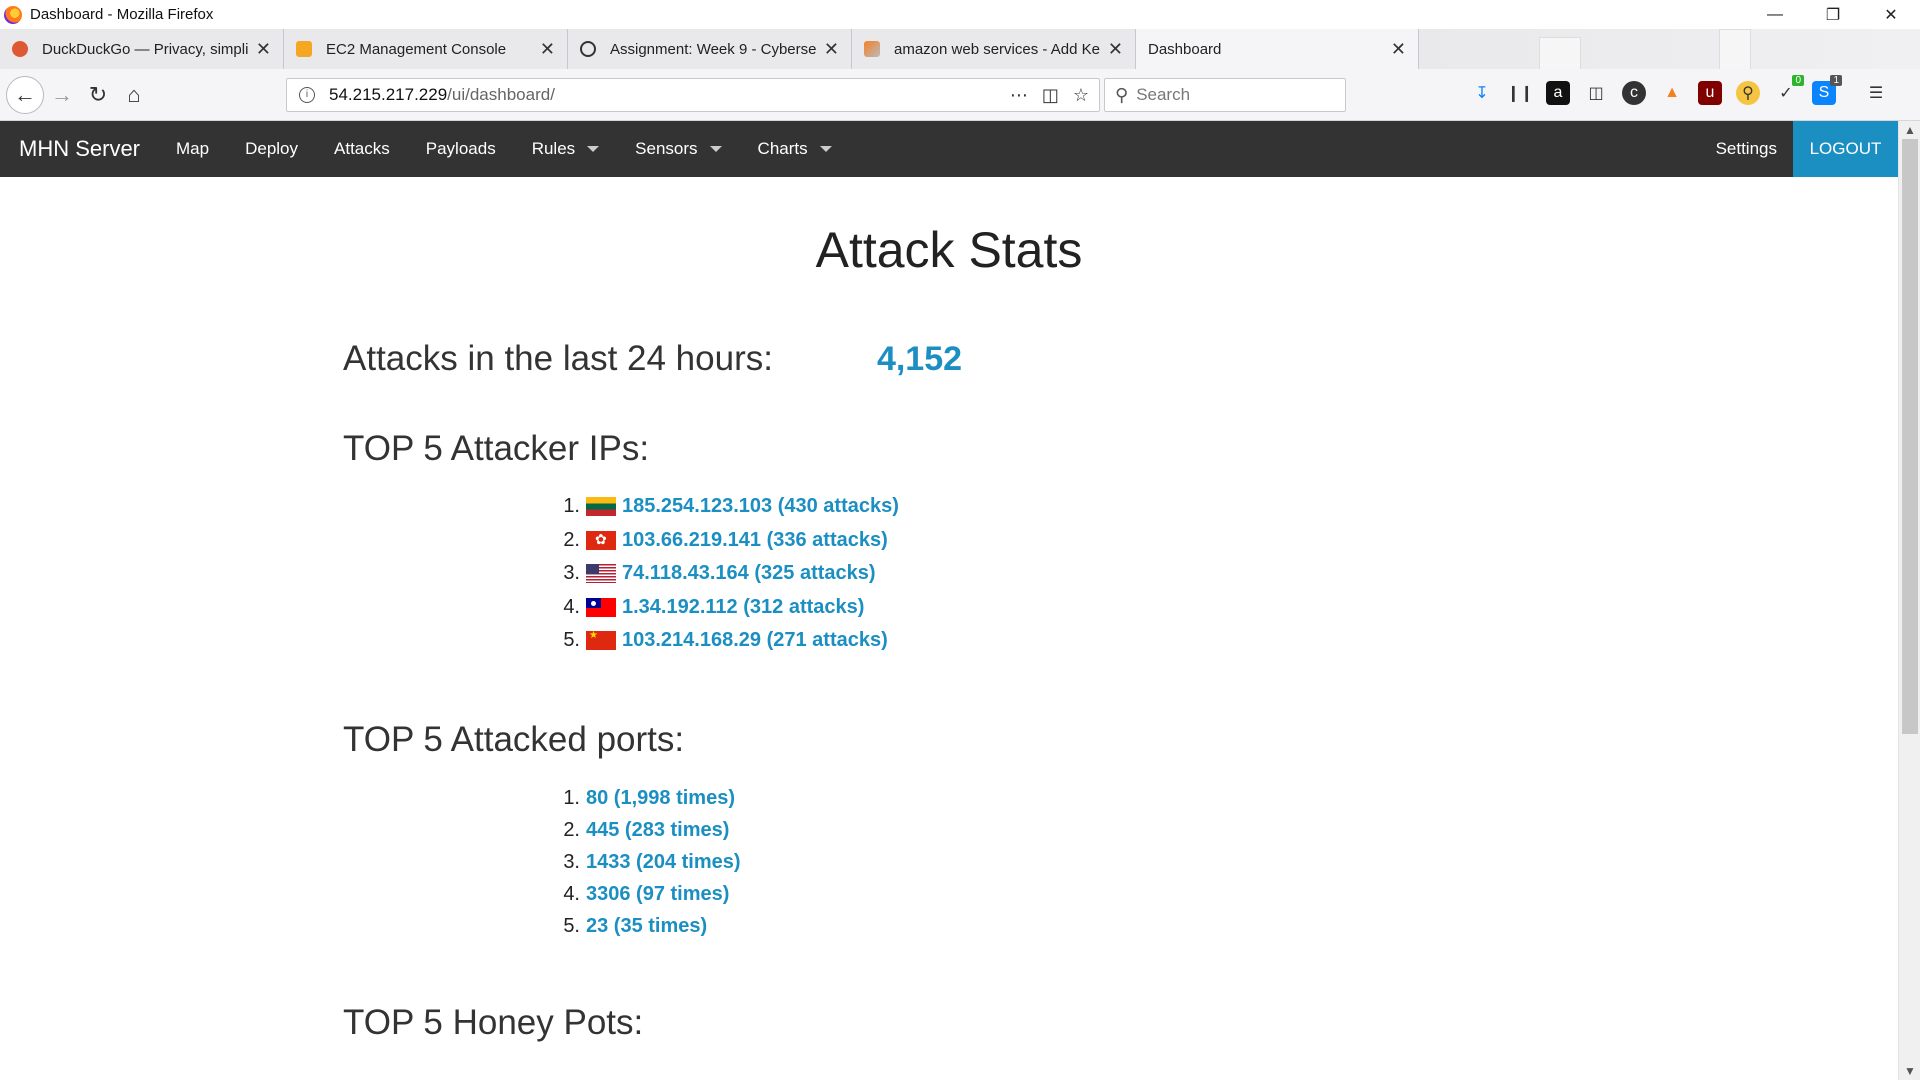 Image resolution: width=1920 pixels, height=1080 pixels. I want to click on attacks-24h-stat: Attacks in the last 24 hours: 4,152, so click(652, 359).